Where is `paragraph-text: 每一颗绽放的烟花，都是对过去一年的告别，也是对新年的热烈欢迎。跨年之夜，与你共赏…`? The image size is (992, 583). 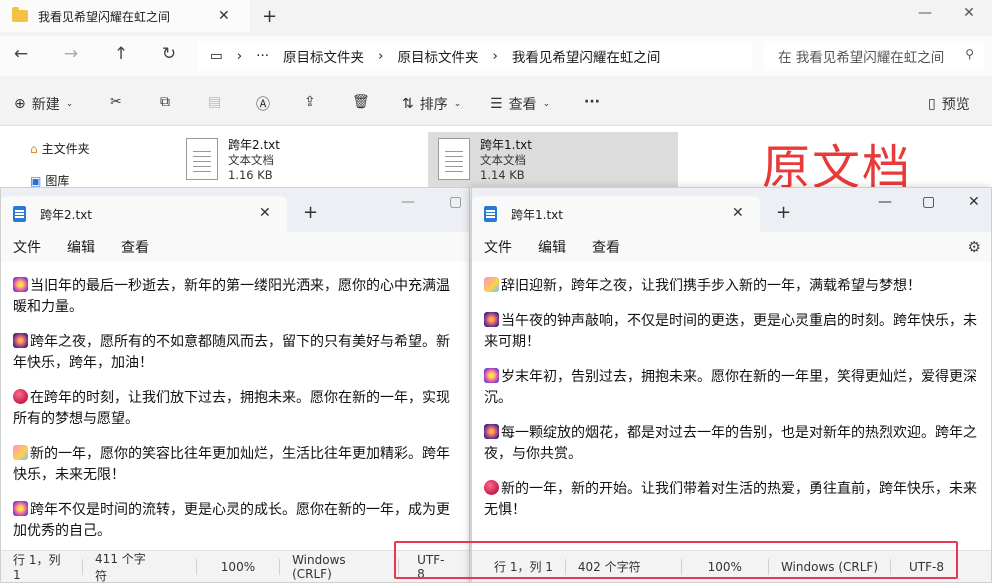
paragraph-text: 每一颗绽放的烟花，都是对过去一年的告别，也是对新年的热烈欢迎。跨年之夜，与你共赏… is located at coordinates (730, 443).